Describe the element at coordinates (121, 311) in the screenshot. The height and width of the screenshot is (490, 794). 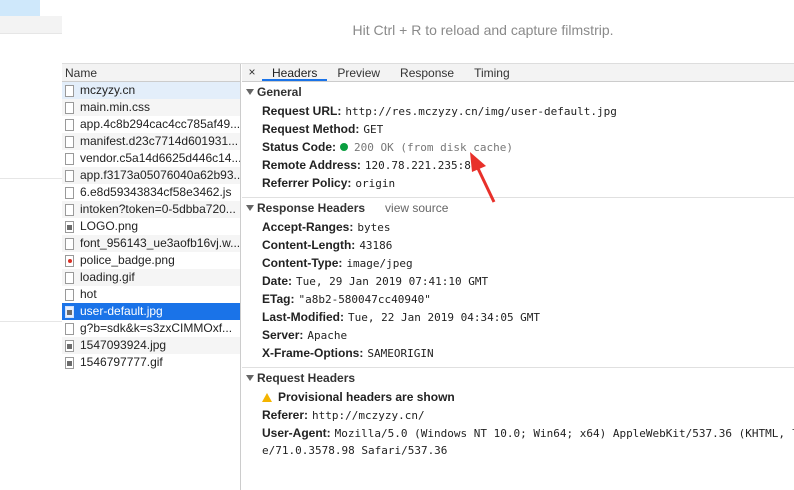
I see `request-name: user-default.jpg` at that location.